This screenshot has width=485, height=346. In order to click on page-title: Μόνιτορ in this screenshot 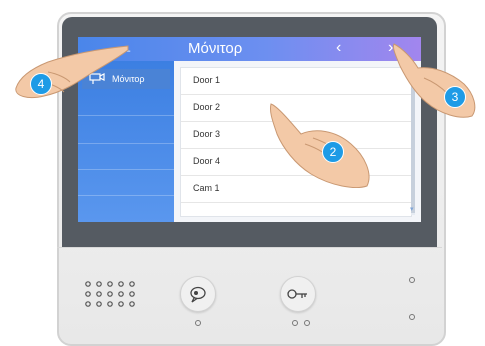, I will do `click(215, 48)`.